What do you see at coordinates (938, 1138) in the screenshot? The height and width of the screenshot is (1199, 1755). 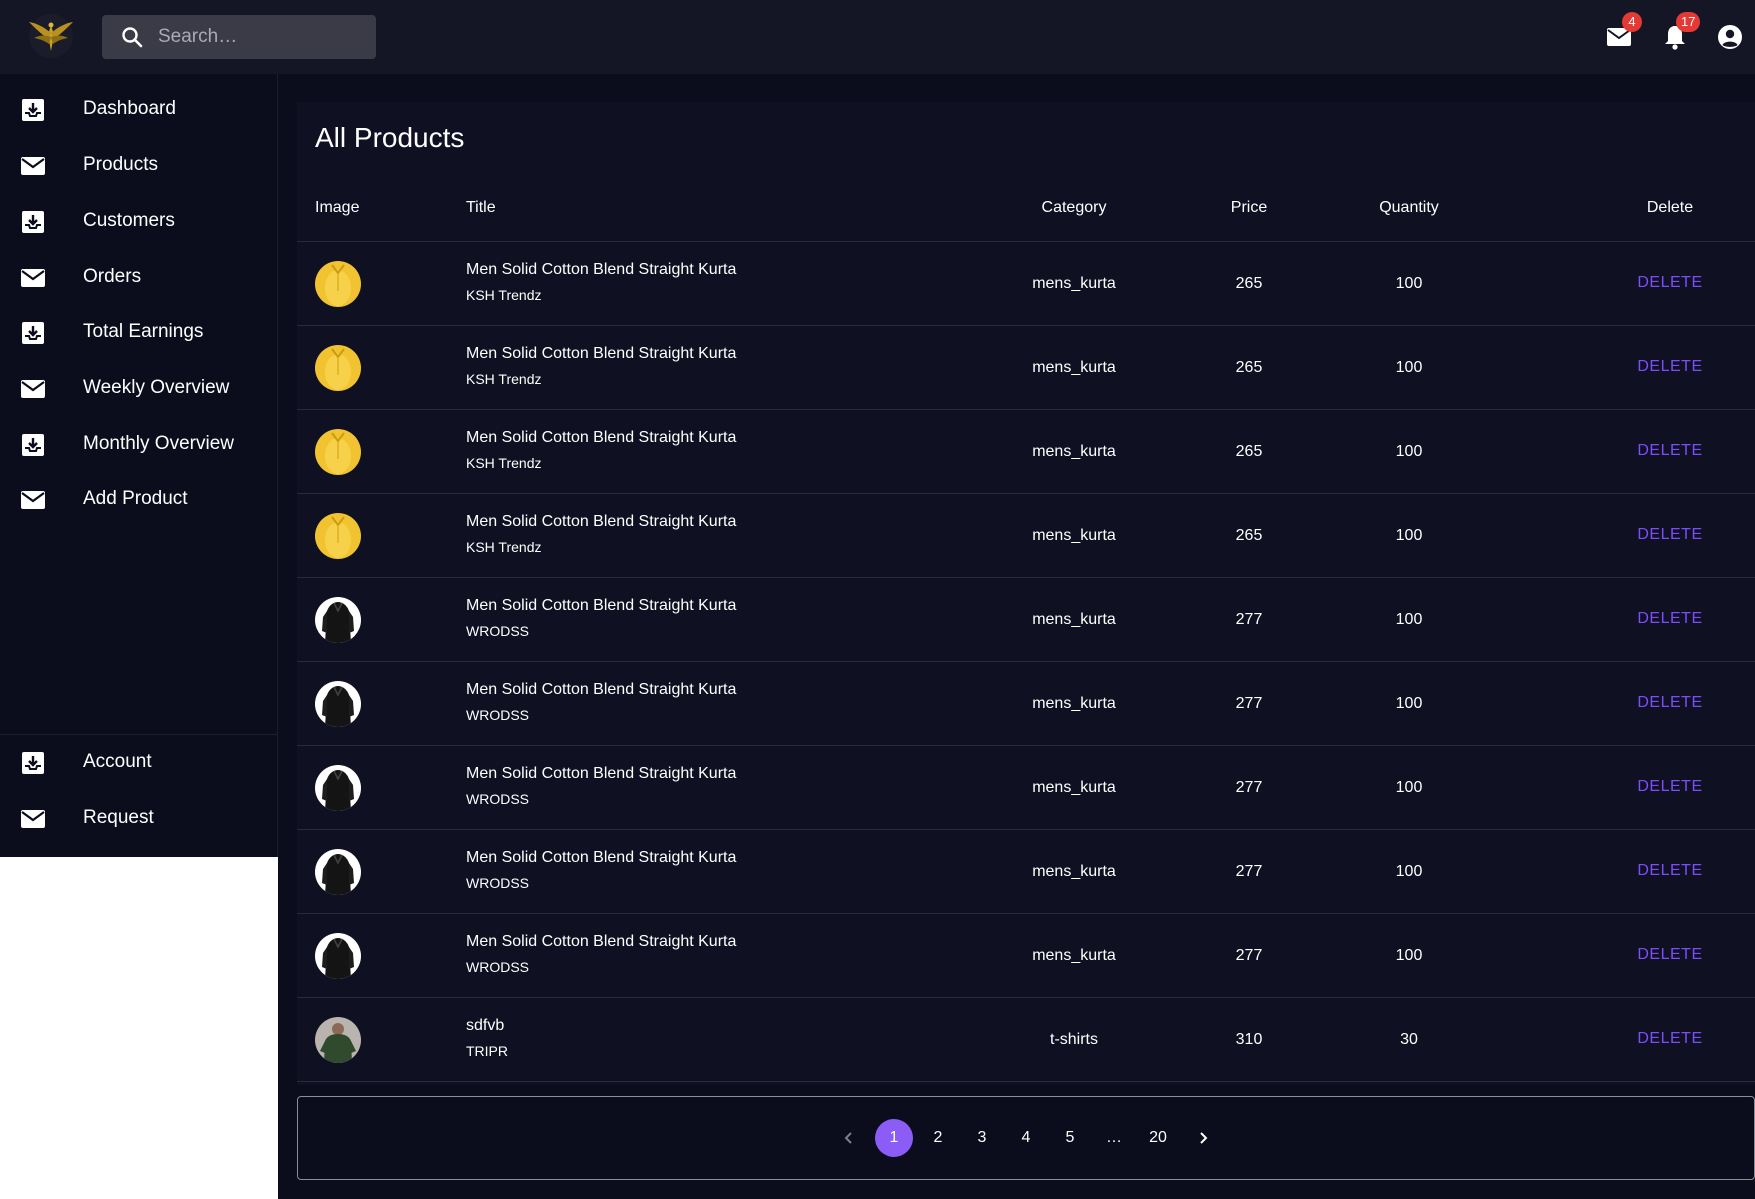 I see `page-button-2: 2` at bounding box center [938, 1138].